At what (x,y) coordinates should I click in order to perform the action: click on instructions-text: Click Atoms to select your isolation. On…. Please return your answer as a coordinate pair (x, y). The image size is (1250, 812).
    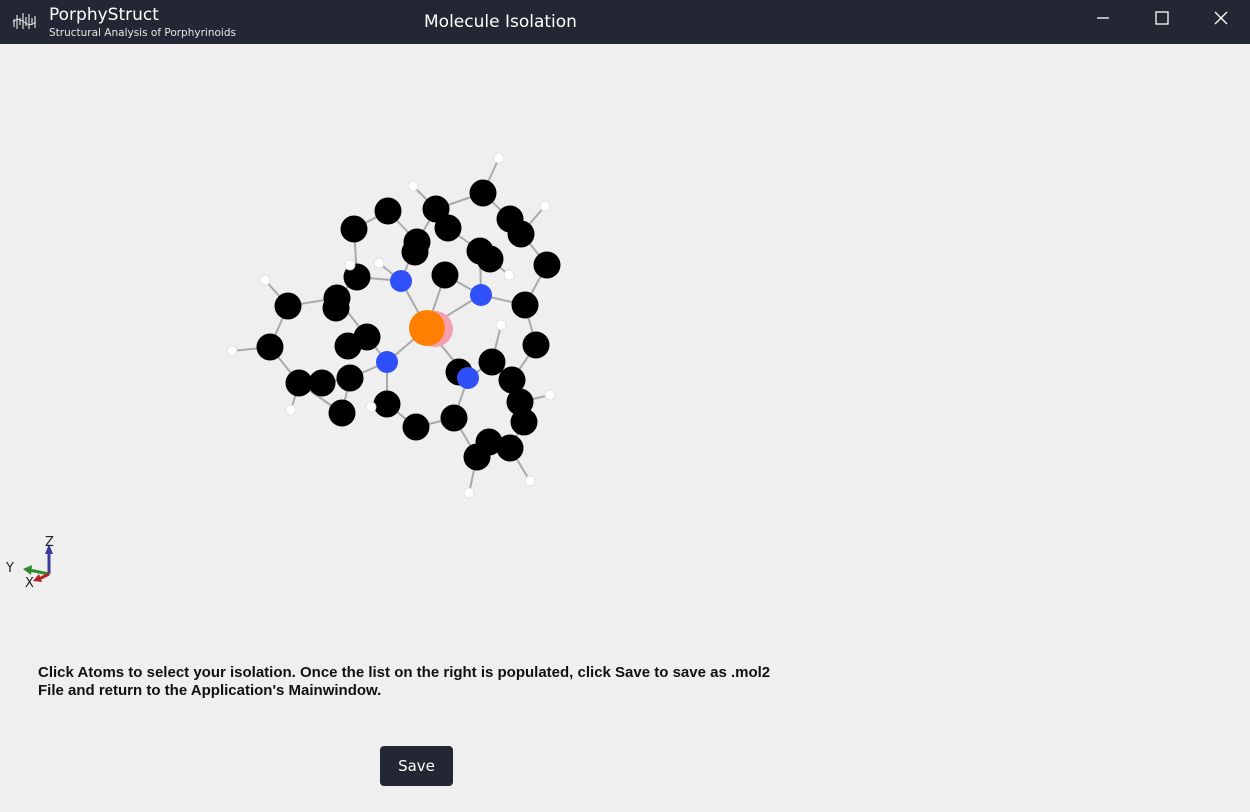
    Looking at the image, I should click on (404, 681).